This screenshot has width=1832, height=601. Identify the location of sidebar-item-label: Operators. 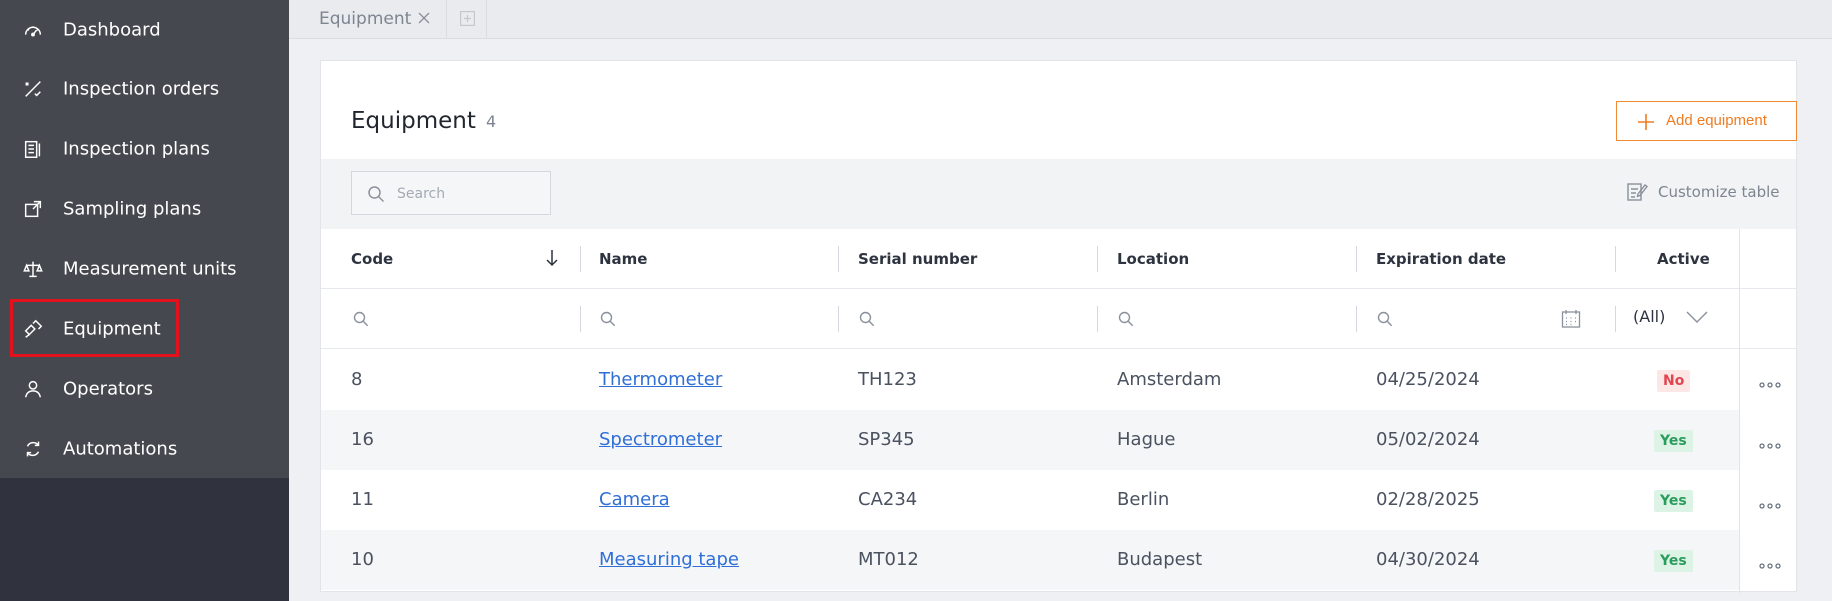
(108, 389).